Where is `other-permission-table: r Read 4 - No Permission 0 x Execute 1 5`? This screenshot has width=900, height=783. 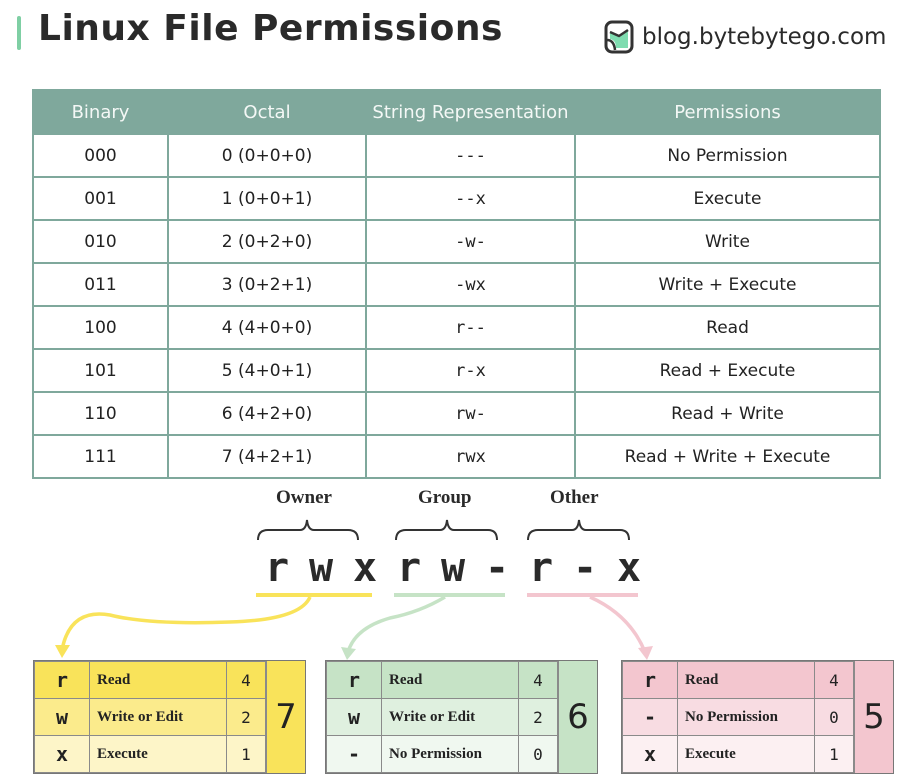
other-permission-table: r Read 4 - No Permission 0 x Execute 1 5 is located at coordinates (757, 717).